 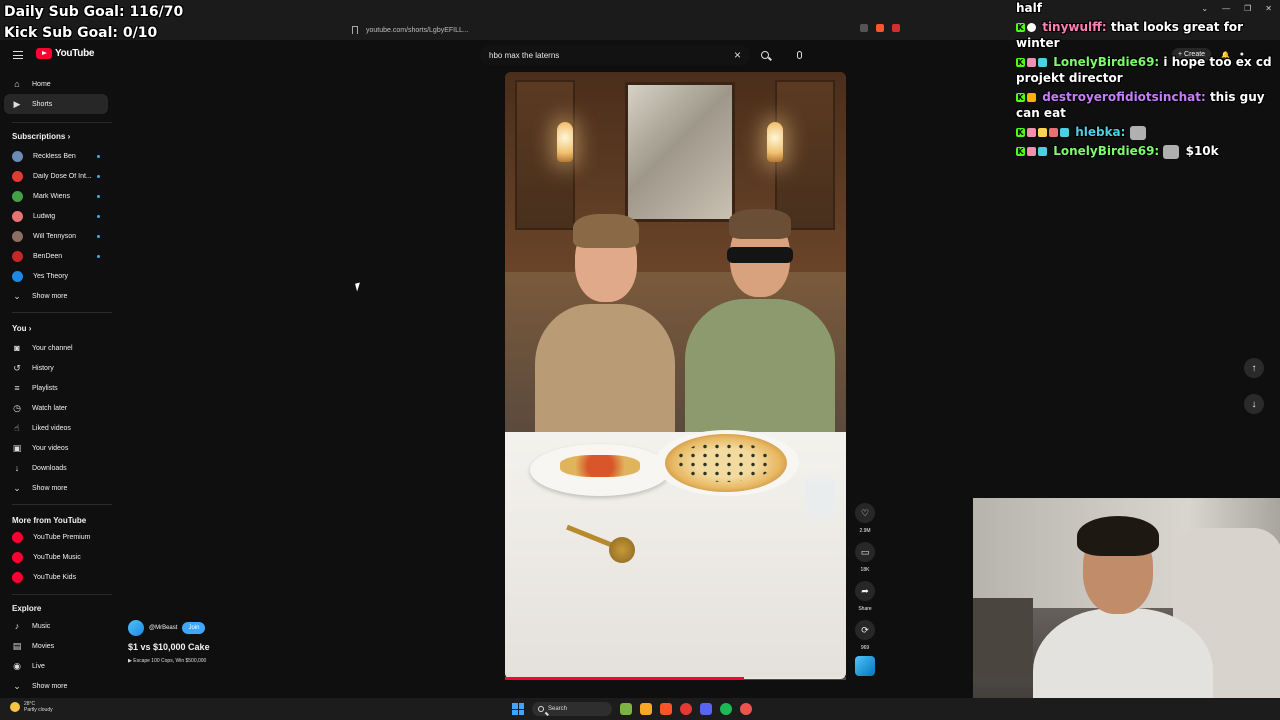 What do you see at coordinates (38, 710) in the screenshot?
I see `weather-condition: Partly cloudy` at bounding box center [38, 710].